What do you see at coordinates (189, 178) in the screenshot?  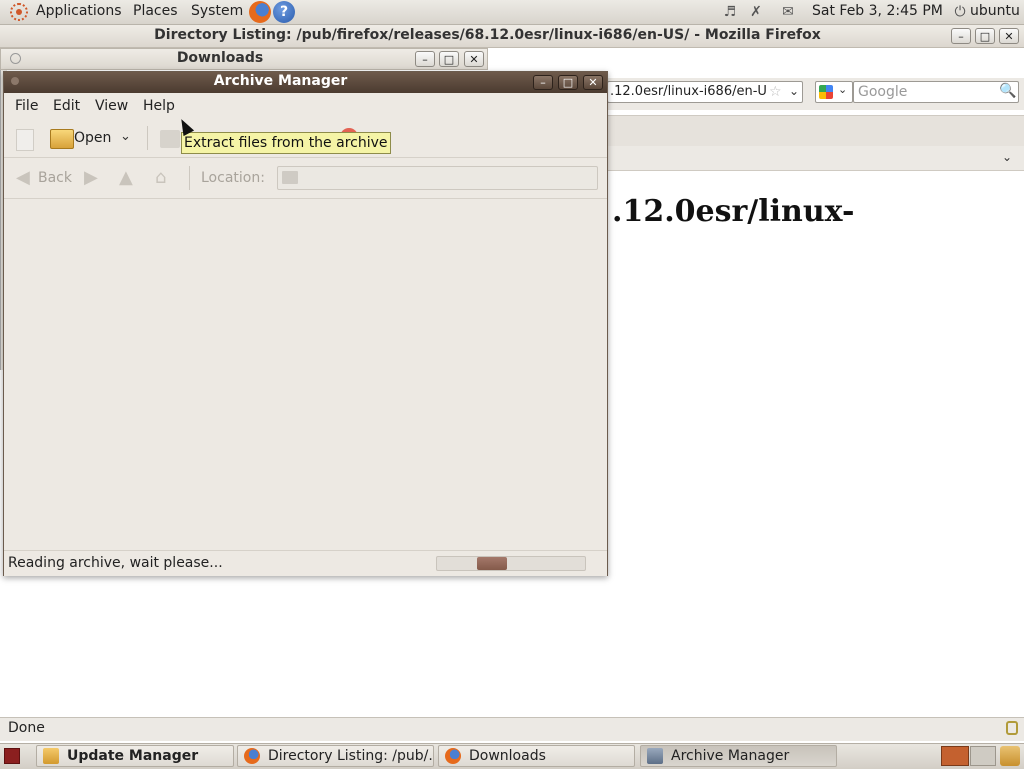 I see `nav-separator` at bounding box center [189, 178].